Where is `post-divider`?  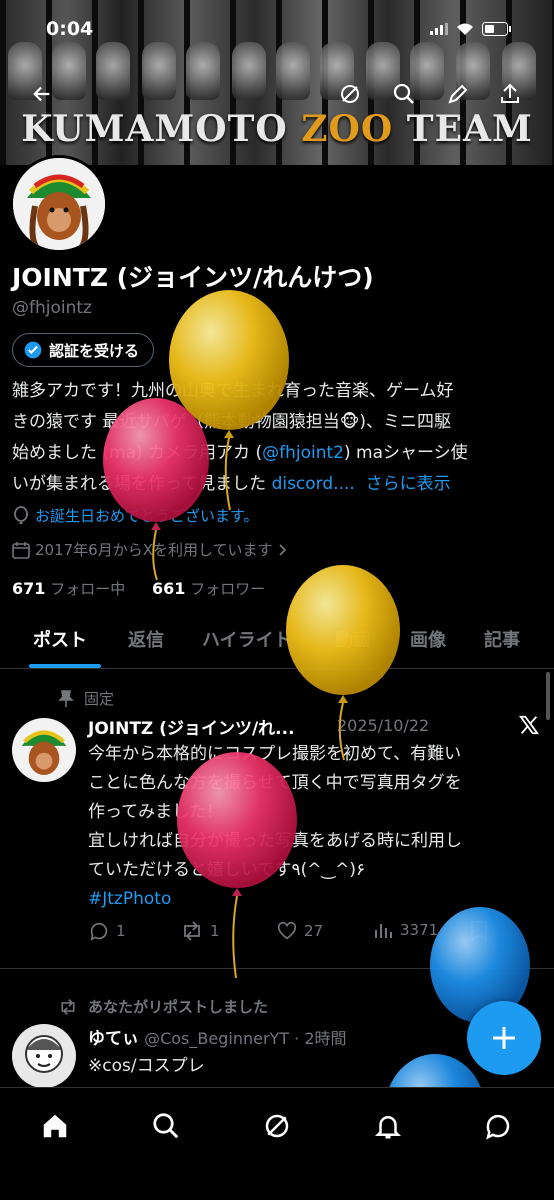 post-divider is located at coordinates (277, 968).